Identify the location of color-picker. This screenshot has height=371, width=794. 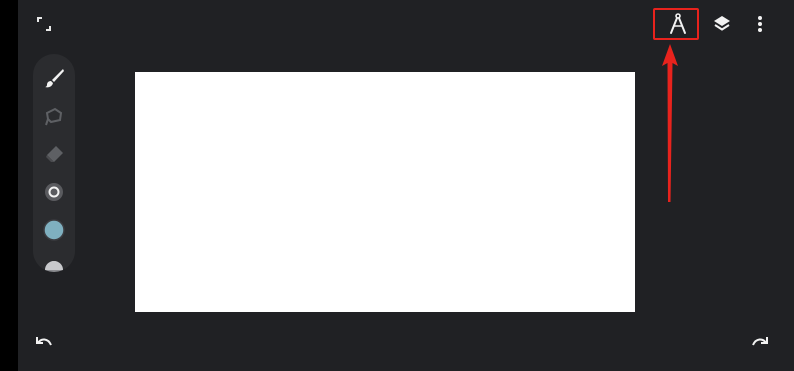
(54, 230).